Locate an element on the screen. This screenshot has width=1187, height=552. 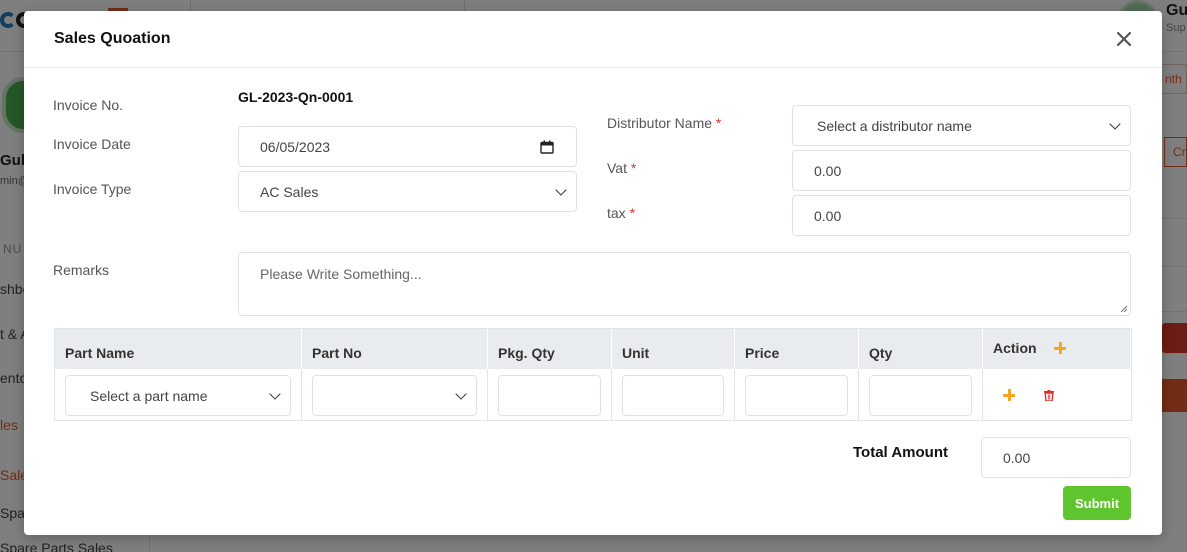
distributor-placeholder: Select a distributor name is located at coordinates (894, 125).